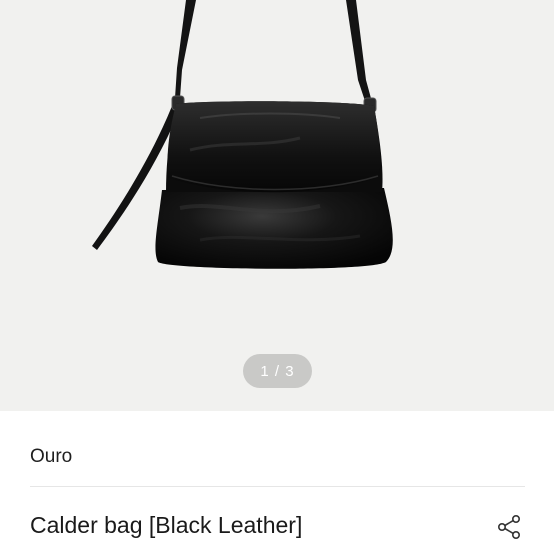 The image size is (554, 554). Describe the element at coordinates (166, 525) in the screenshot. I see `product-title: Calder bag [Black Leather]` at that location.